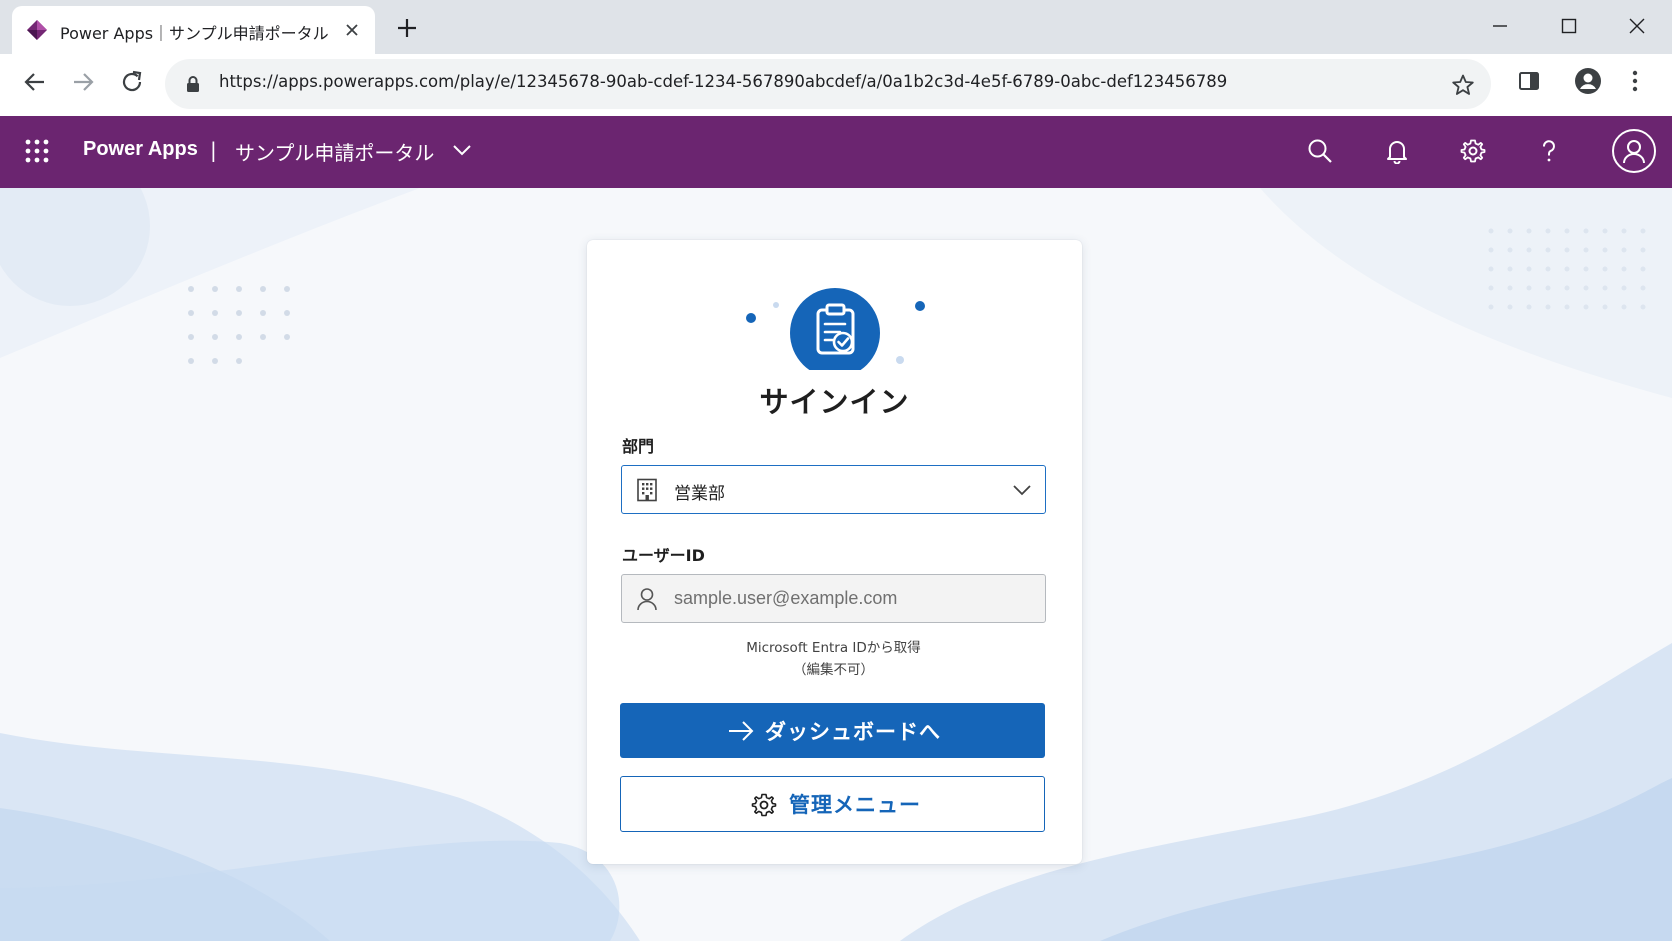 The width and height of the screenshot is (1672, 941). Describe the element at coordinates (1397, 151) in the screenshot. I see `bell-icon` at that location.